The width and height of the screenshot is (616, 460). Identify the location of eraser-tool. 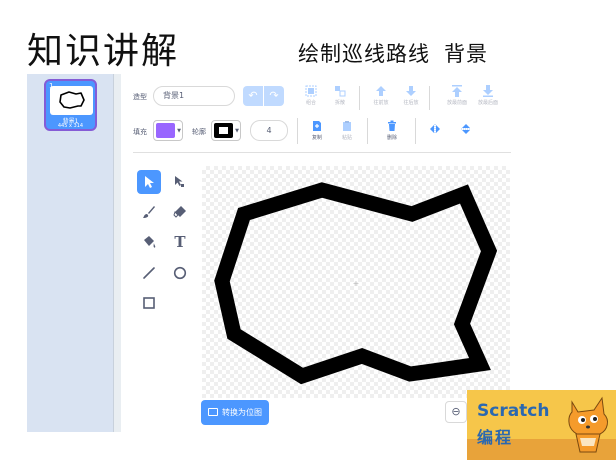
(180, 212).